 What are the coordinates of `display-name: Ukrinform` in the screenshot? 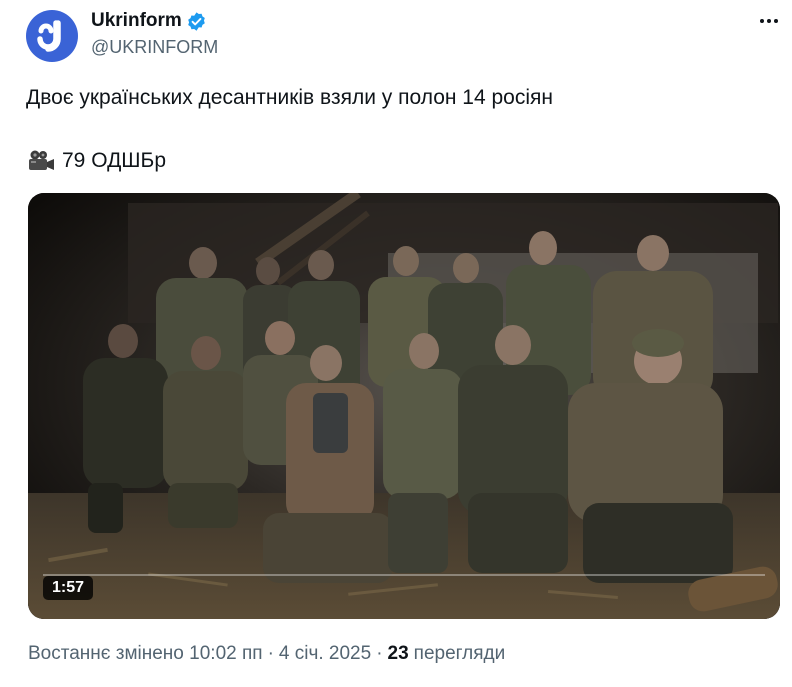 It's located at (136, 21).